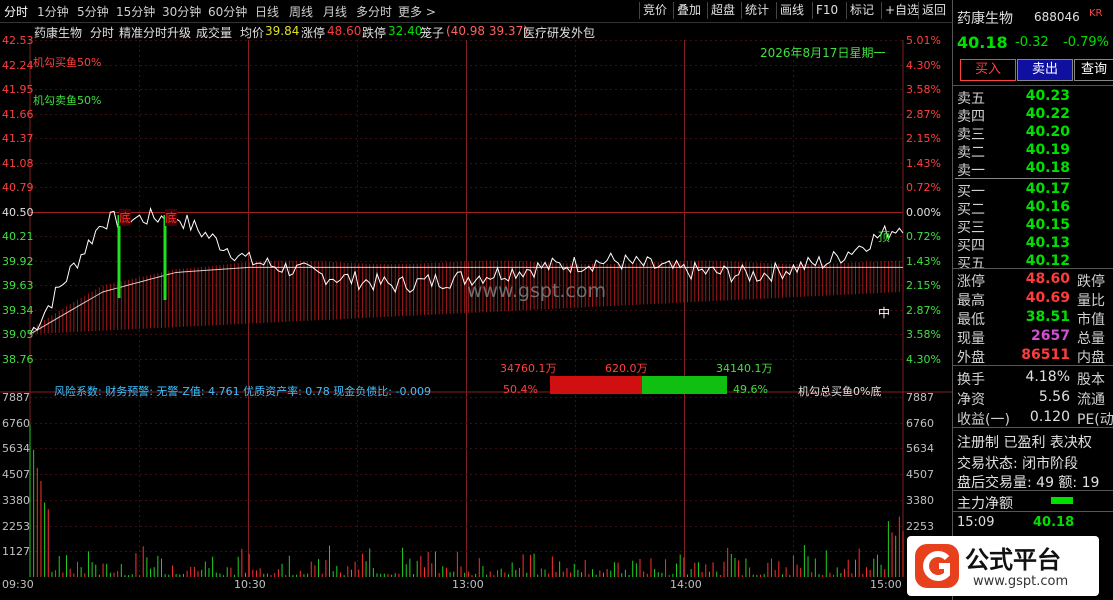 This screenshot has width=1113, height=600. Describe the element at coordinates (18, 359) in the screenshot. I see `price-tick: 38.76` at that location.